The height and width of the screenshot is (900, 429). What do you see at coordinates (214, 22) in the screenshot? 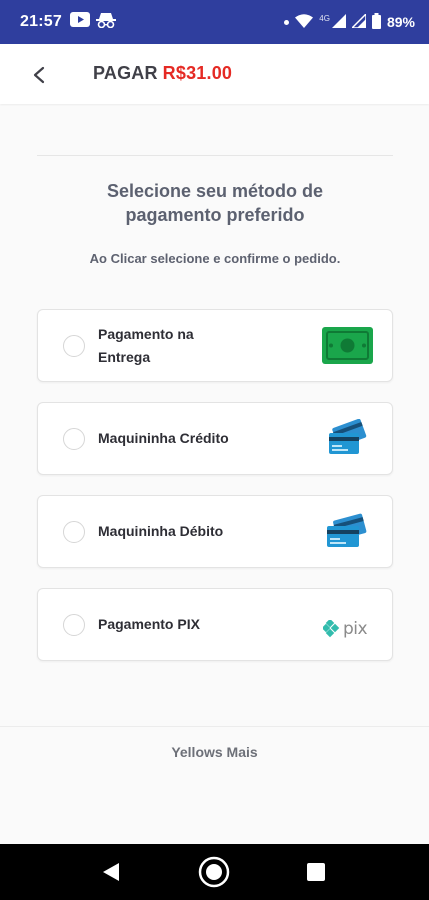
I see `status-bar: 21:57 4G 89%` at bounding box center [214, 22].